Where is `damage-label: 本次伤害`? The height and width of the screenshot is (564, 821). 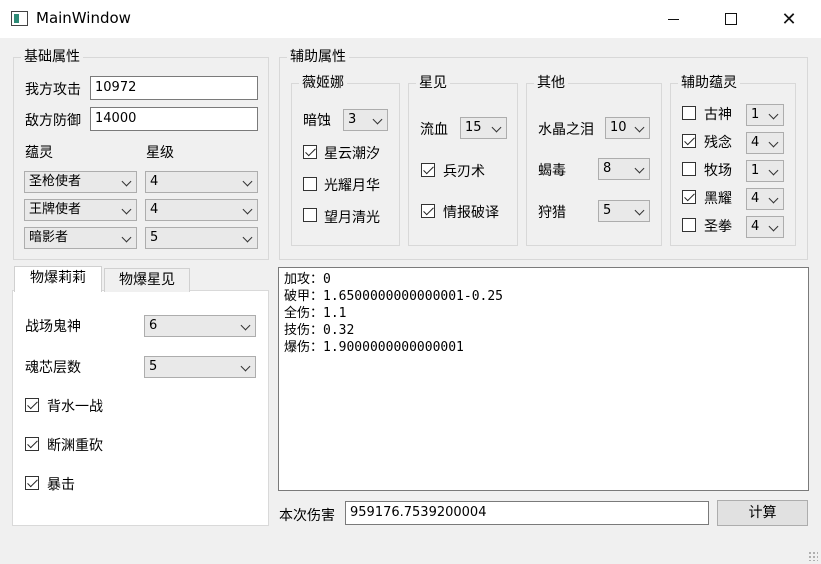 damage-label: 本次伤害 is located at coordinates (307, 516).